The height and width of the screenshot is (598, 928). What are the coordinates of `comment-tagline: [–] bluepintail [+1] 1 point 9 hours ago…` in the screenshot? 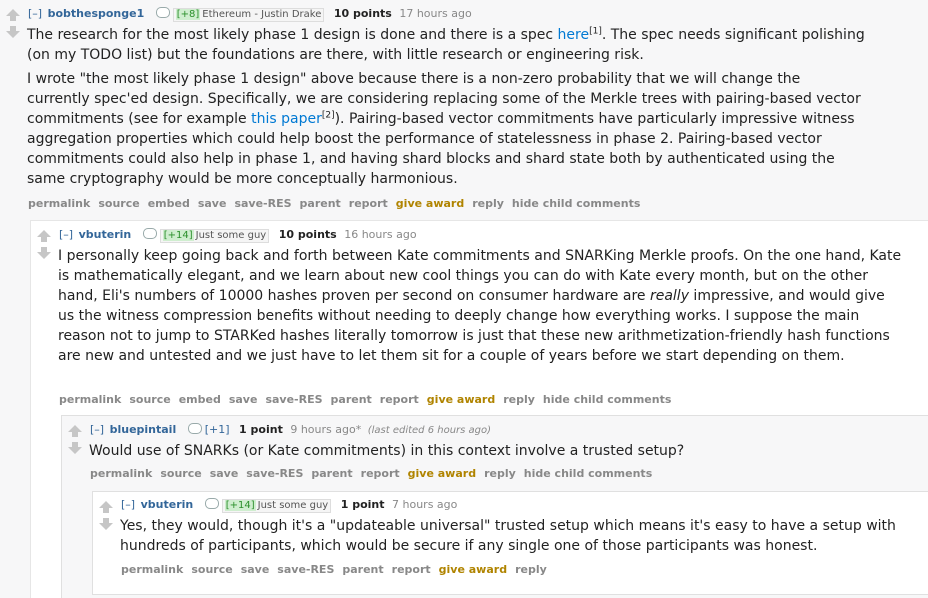 It's located at (290, 430).